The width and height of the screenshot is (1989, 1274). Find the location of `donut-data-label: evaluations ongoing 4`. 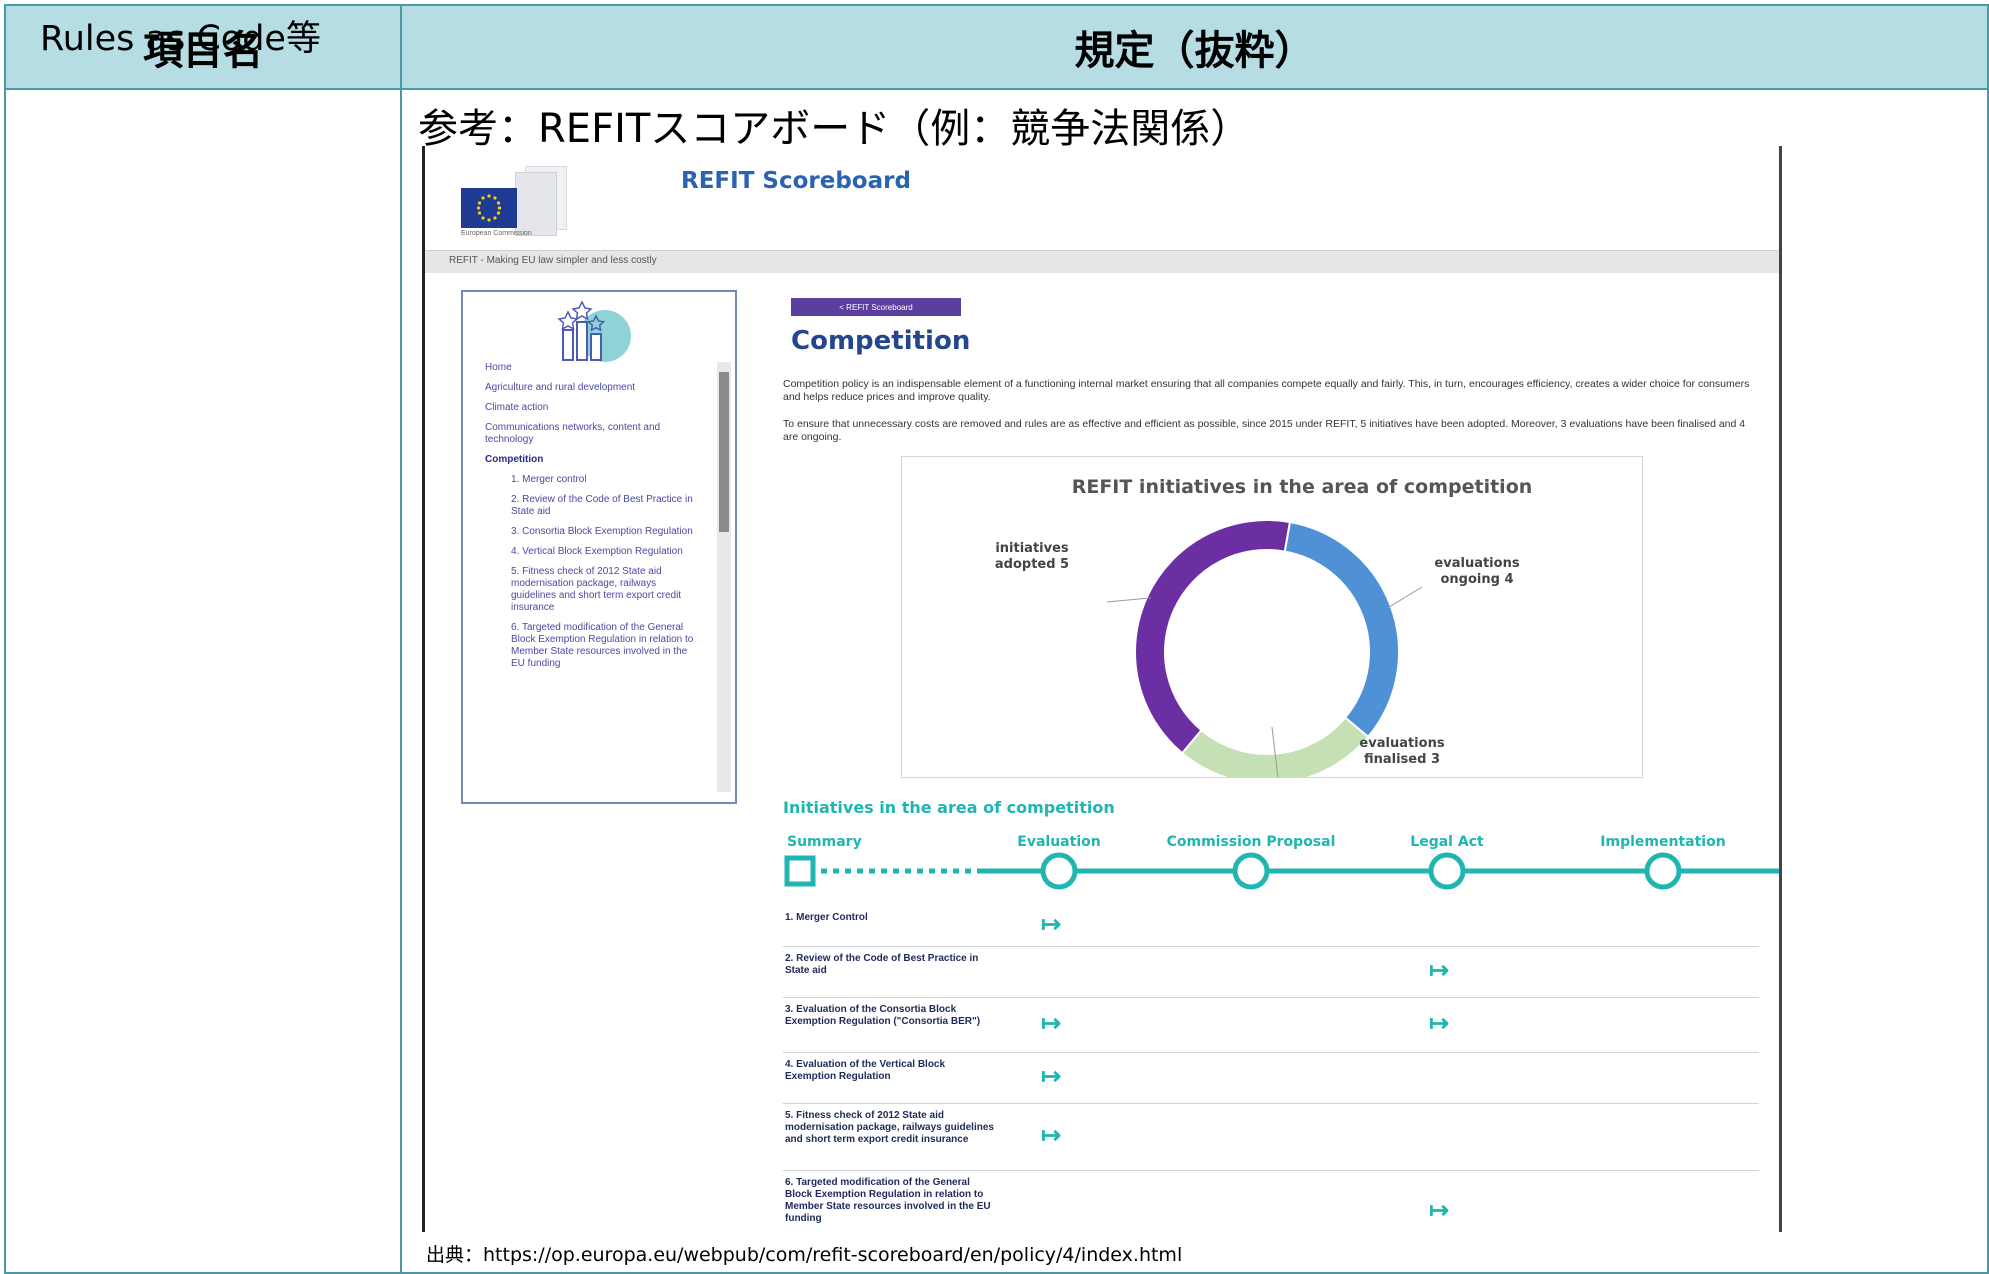

donut-data-label: evaluations ongoing 4 is located at coordinates (1476, 571).